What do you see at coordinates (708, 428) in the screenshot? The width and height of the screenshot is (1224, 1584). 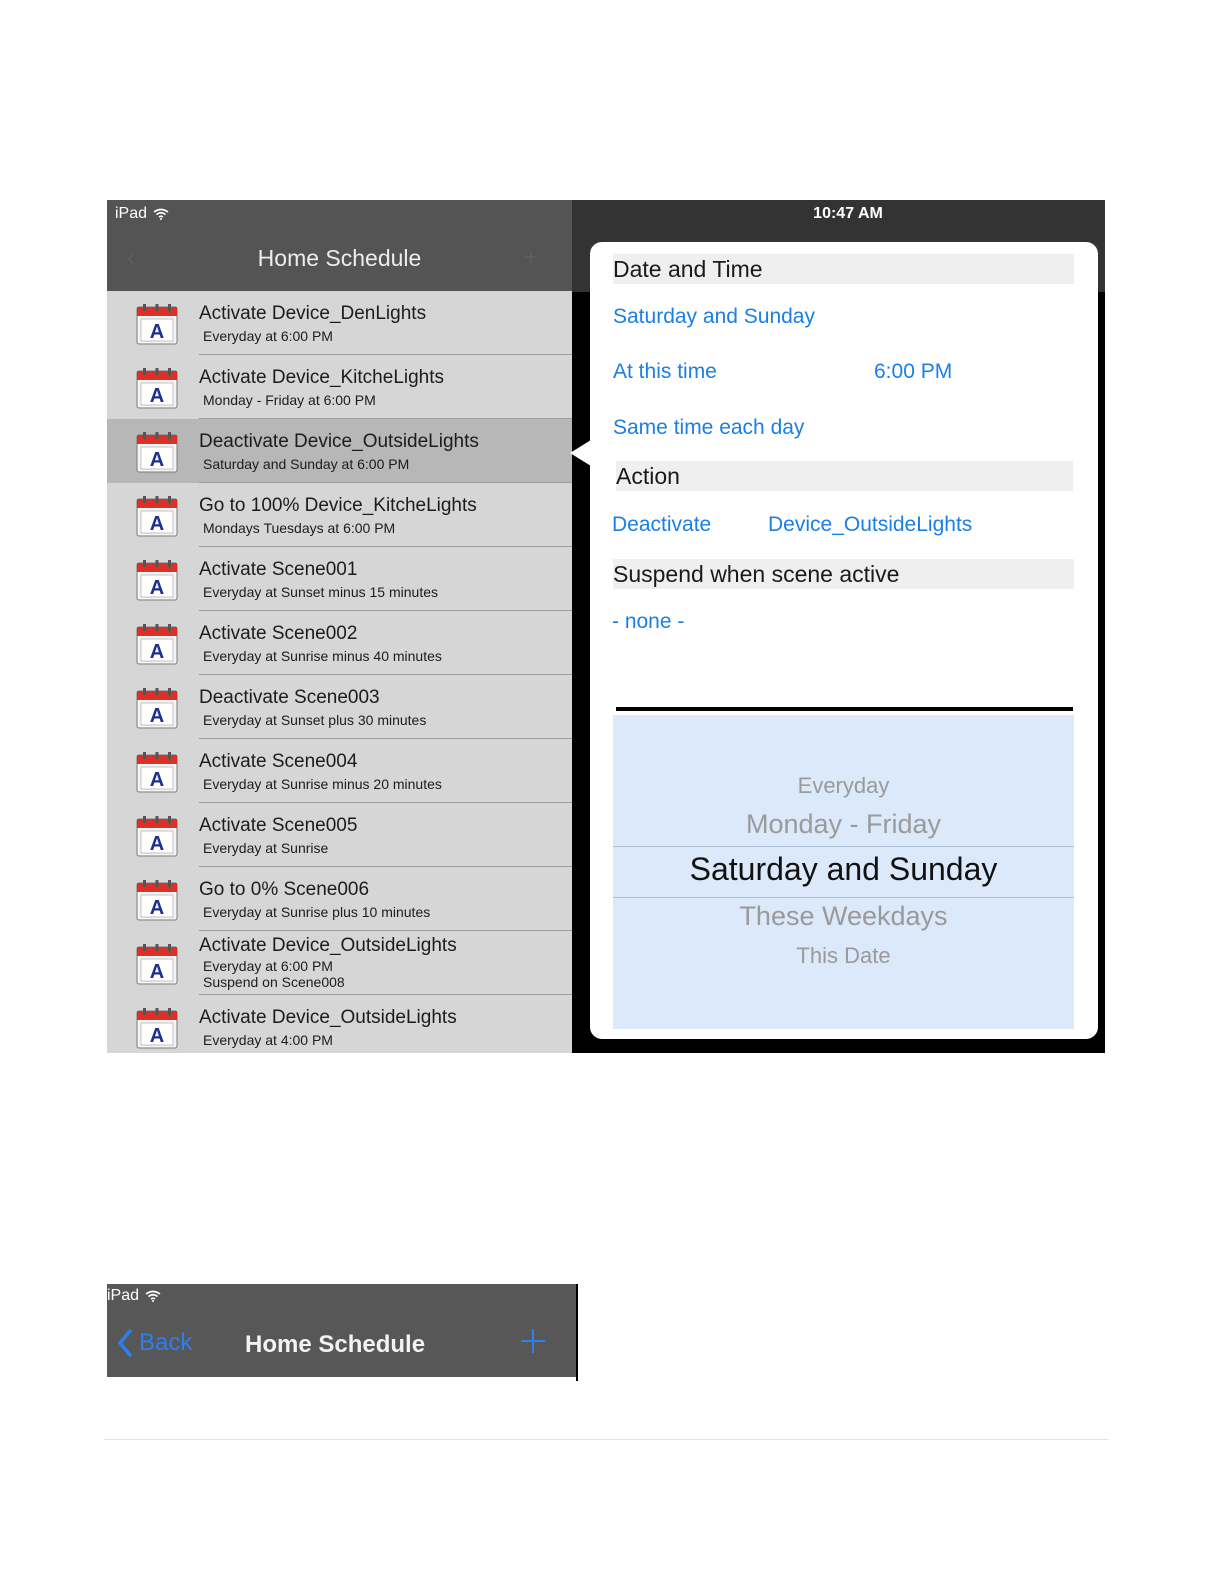 I see `repeat-value-link: Same time each day` at bounding box center [708, 428].